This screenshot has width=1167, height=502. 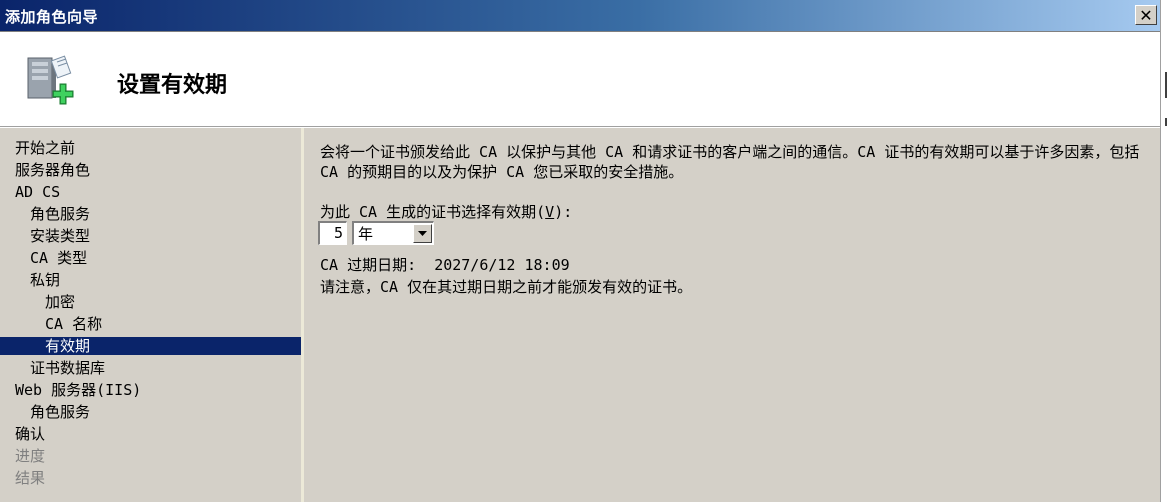 I want to click on close-icon: ✕, so click(x=1146, y=15).